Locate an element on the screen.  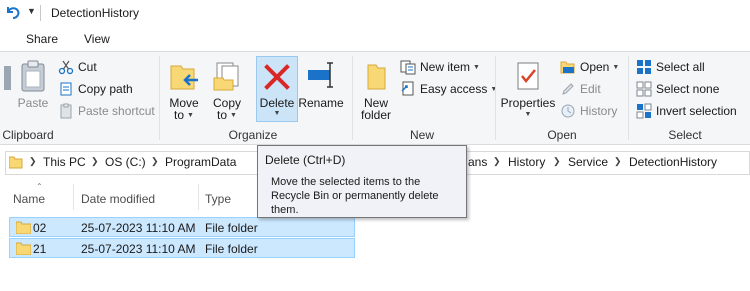
cut-label: Cut is located at coordinates (87, 67).